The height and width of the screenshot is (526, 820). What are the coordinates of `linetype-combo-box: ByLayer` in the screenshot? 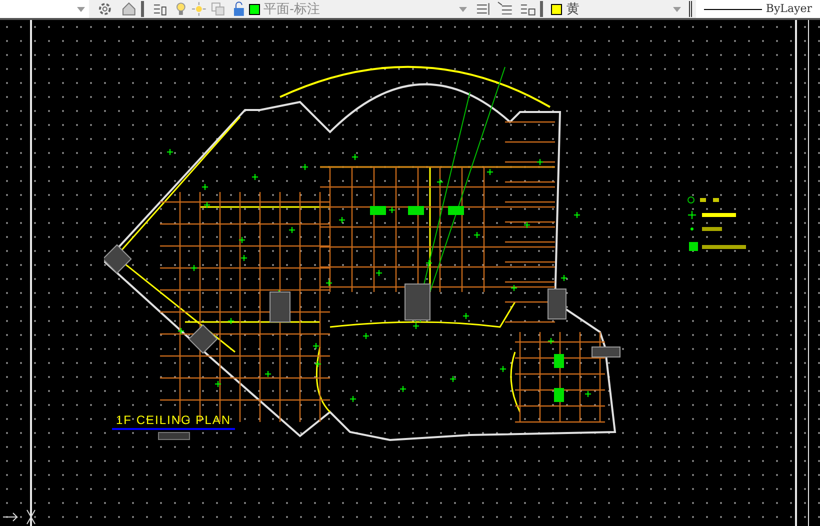 It's located at (758, 9).